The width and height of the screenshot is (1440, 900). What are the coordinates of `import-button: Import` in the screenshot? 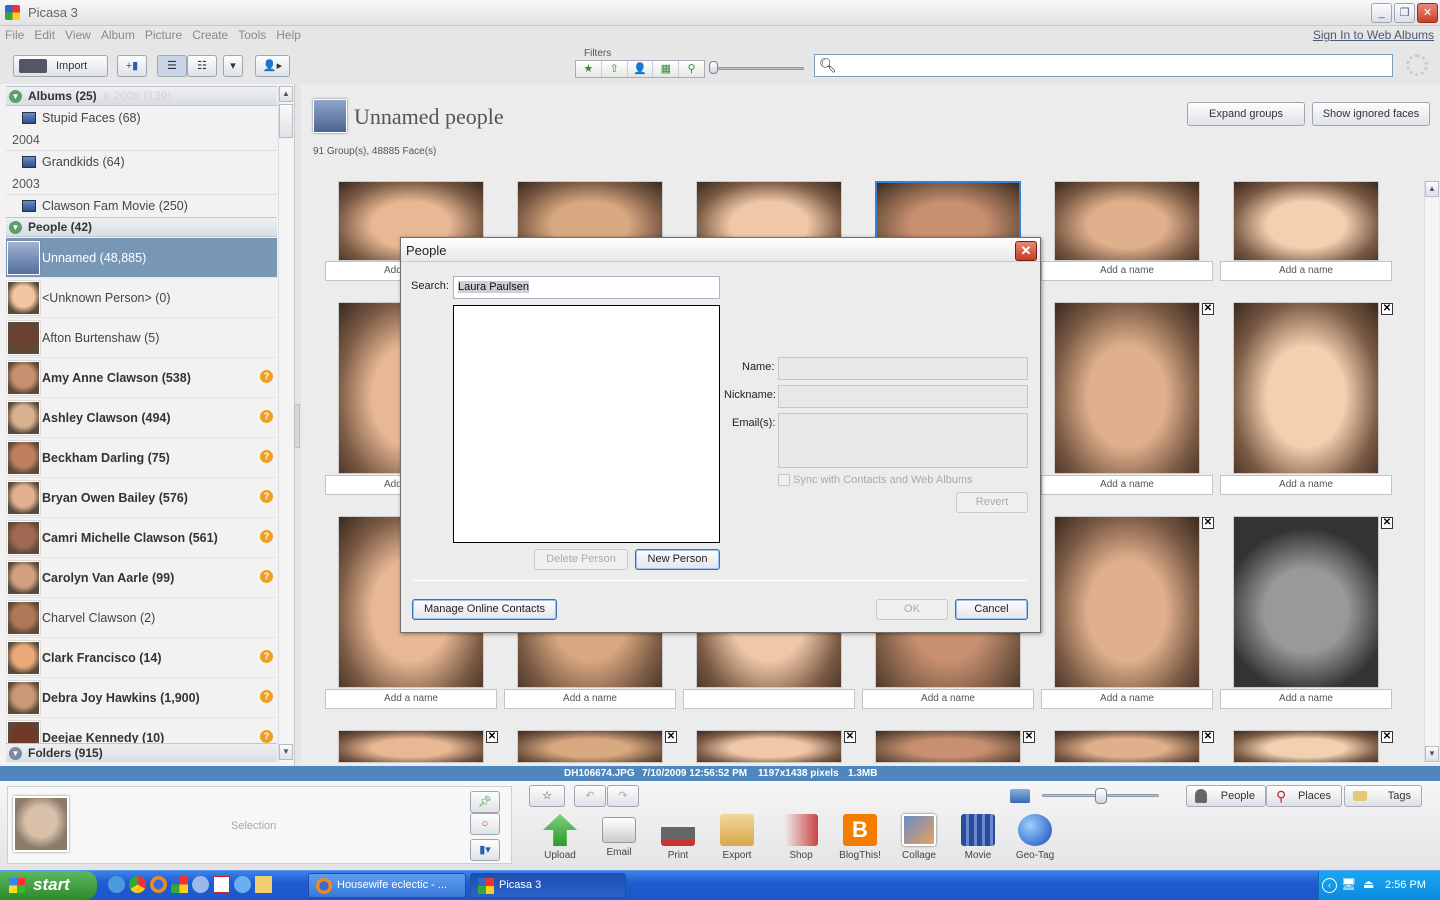 It's located at (60, 66).